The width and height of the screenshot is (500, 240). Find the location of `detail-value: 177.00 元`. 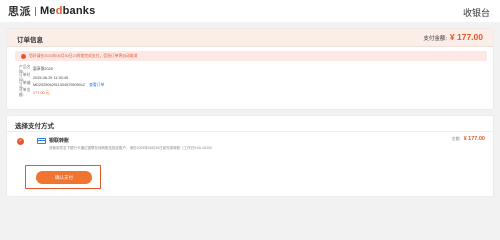

detail-value: 177.00 元 is located at coordinates (41, 92).